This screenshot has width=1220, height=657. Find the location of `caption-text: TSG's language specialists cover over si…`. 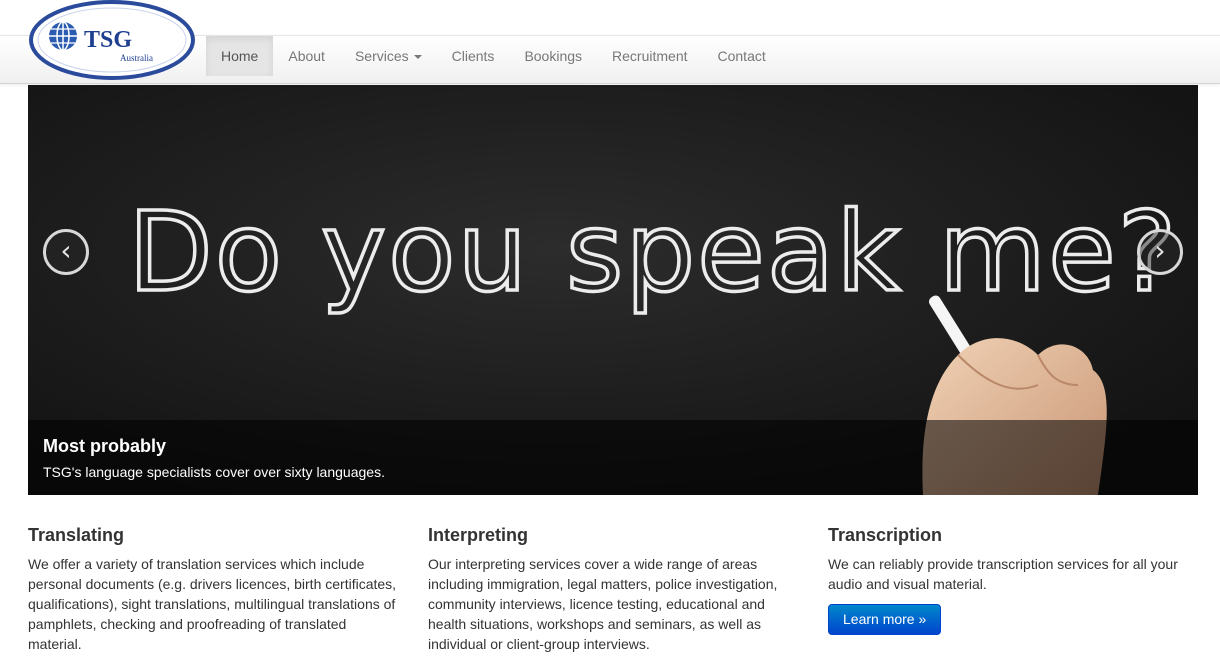

caption-text: TSG's language specialists cover over si… is located at coordinates (214, 472).